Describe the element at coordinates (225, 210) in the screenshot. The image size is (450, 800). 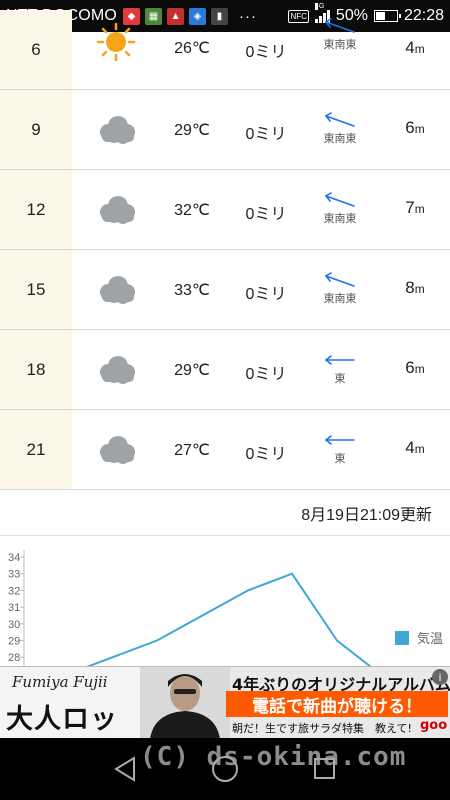
I see `forecast-row: 12 32℃ 0ミリ 東南東 7m` at that location.